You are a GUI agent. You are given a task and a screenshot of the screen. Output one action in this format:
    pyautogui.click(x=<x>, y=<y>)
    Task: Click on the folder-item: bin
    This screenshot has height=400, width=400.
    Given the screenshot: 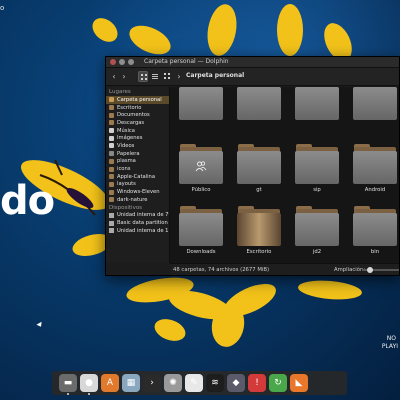 What is the action you would take?
    pyautogui.click(x=375, y=230)
    